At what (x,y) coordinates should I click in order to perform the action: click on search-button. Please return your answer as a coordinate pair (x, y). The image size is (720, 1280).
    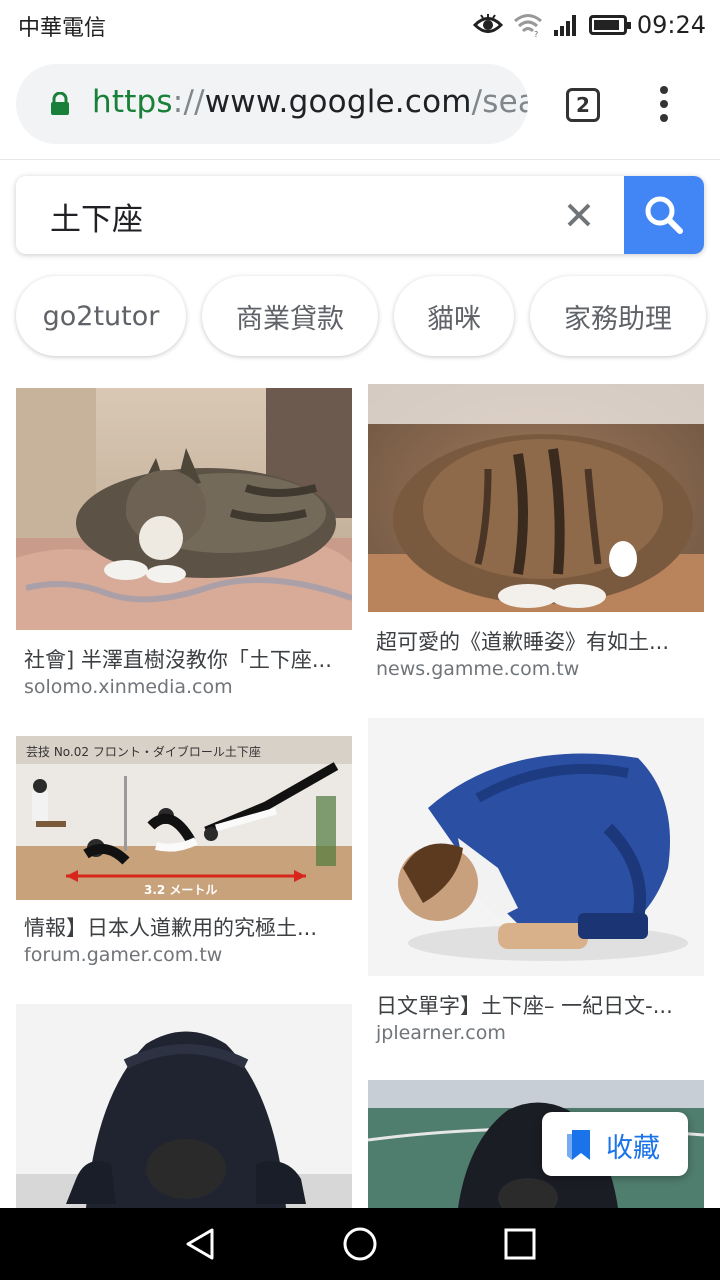
    Looking at the image, I should click on (664, 215).